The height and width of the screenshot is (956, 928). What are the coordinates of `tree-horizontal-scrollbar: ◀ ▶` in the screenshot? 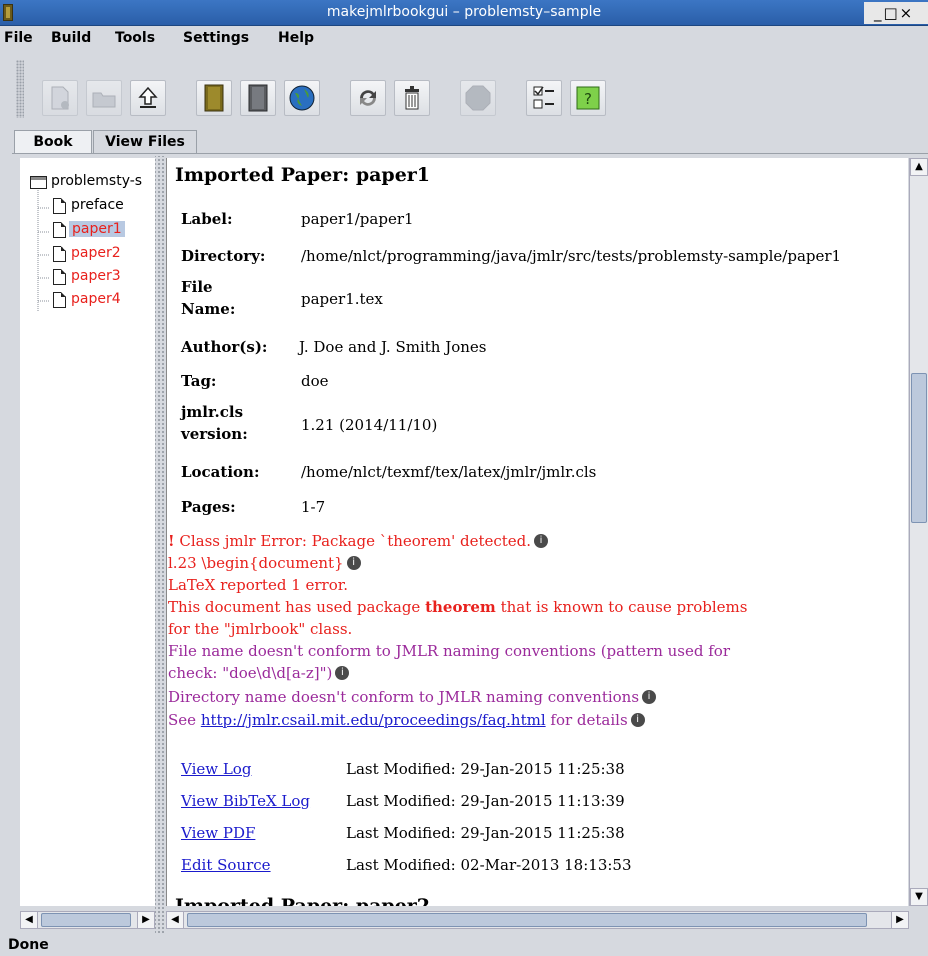 It's located at (87, 920).